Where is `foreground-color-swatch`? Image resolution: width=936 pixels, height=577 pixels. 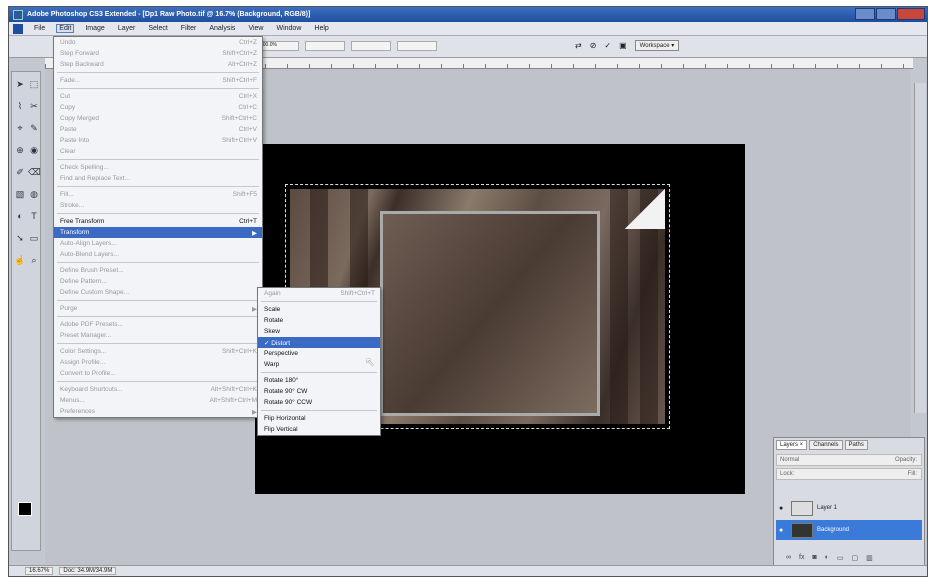 foreground-color-swatch is located at coordinates (25, 509).